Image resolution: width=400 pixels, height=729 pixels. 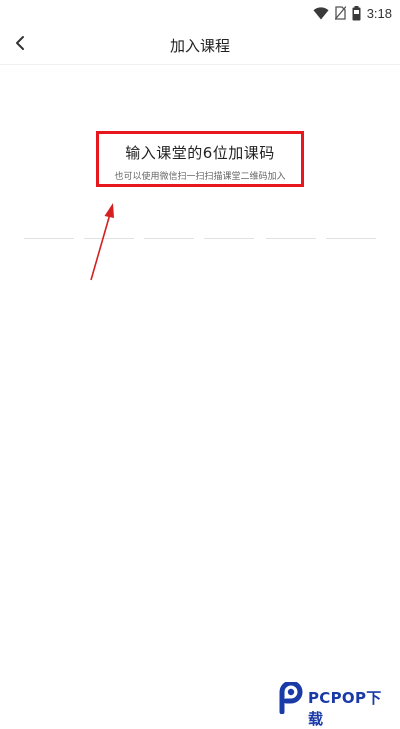 I want to click on status-icons: 3:18, so click(x=352, y=13).